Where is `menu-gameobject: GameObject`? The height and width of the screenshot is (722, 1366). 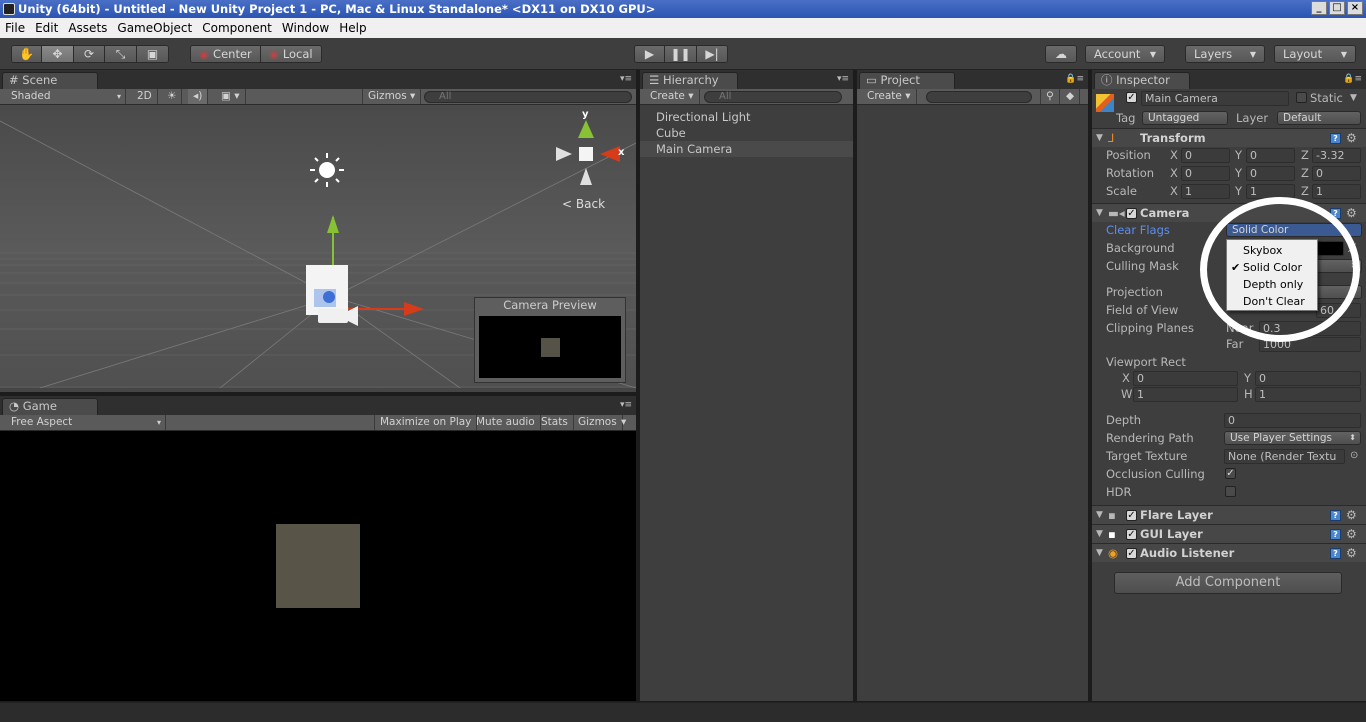
menu-gameobject: GameObject is located at coordinates (154, 28).